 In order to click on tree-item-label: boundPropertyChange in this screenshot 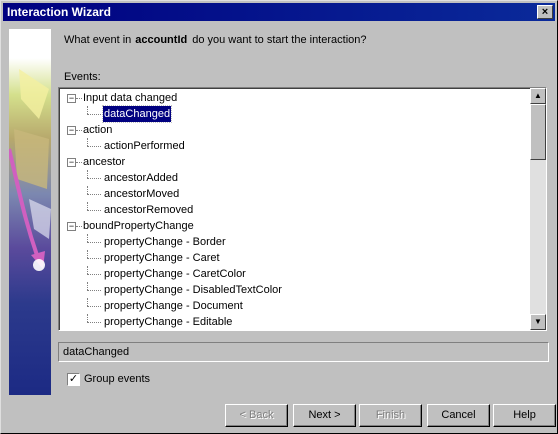, I will do `click(138, 226)`.